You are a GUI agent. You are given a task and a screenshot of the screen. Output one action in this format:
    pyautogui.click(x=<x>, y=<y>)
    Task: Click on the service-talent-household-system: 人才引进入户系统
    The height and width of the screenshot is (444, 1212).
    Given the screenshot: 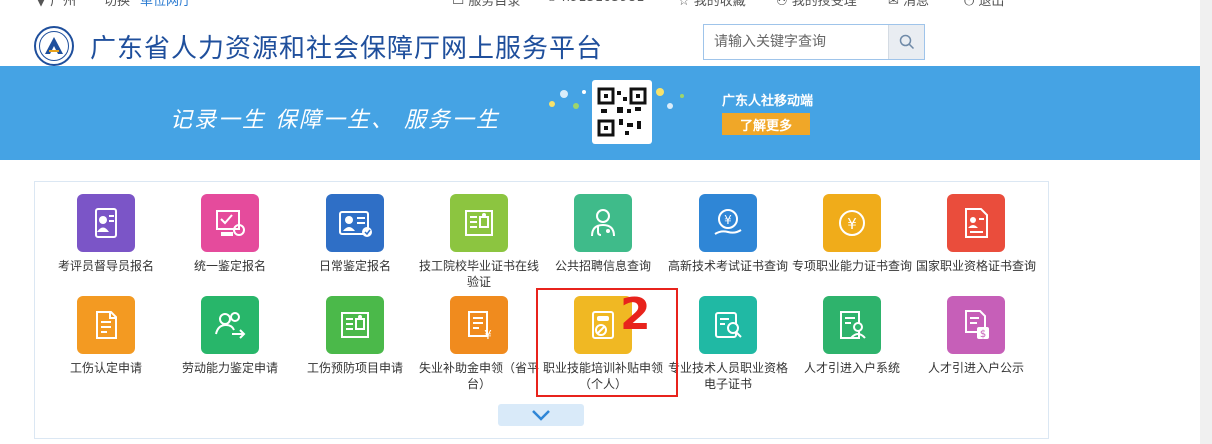 What is the action you would take?
    pyautogui.click(x=852, y=336)
    